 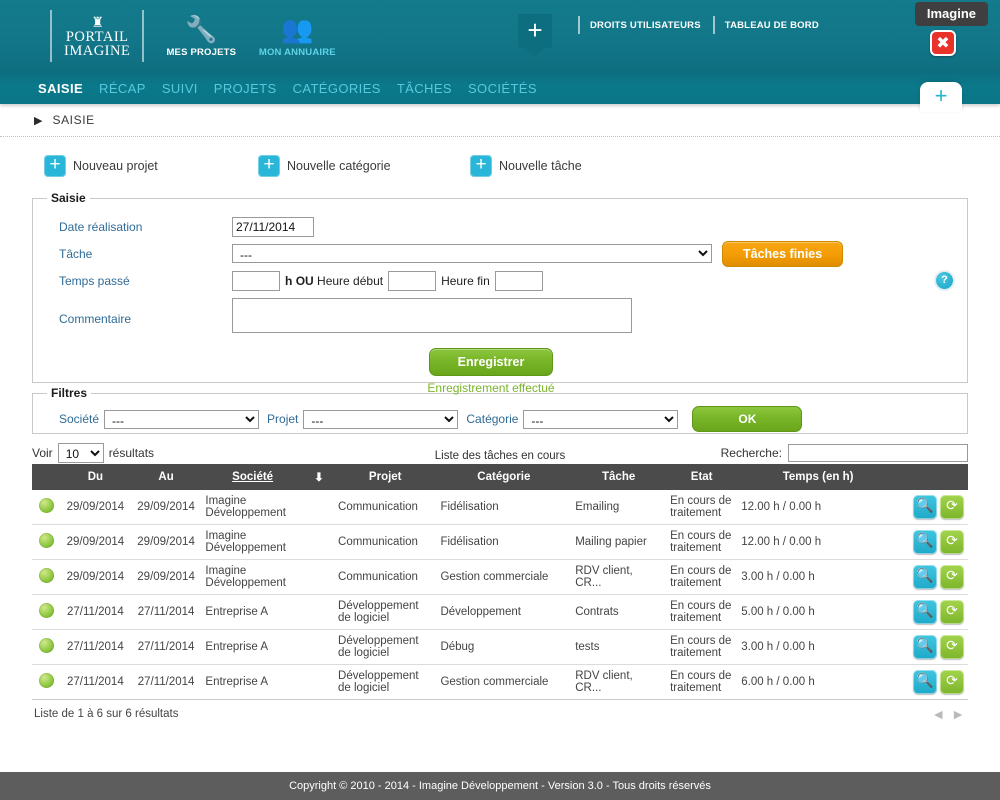 What do you see at coordinates (943, 43) in the screenshot?
I see `close-icon: ✖` at bounding box center [943, 43].